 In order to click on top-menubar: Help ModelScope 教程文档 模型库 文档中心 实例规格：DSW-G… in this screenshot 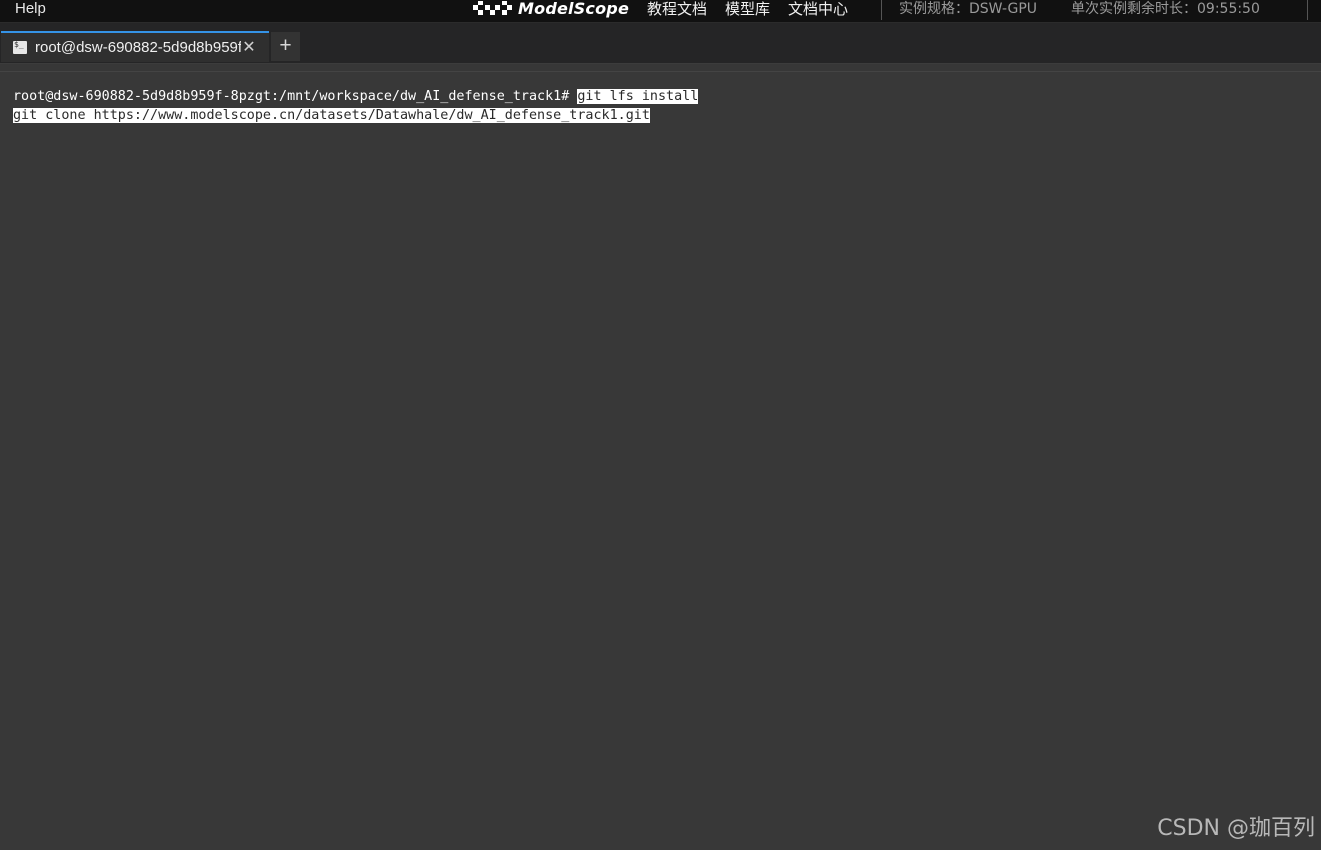, I will do `click(660, 11)`.